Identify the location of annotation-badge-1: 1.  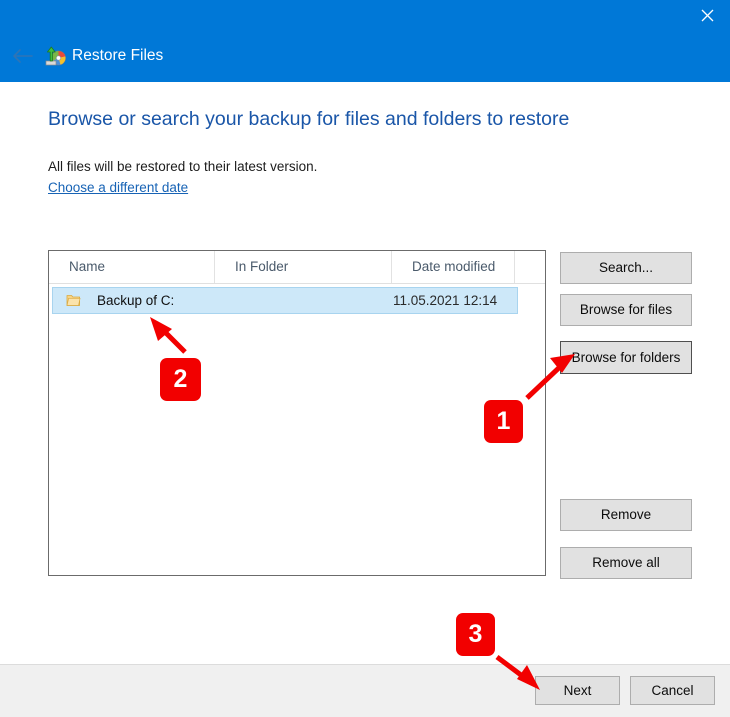
(503, 421).